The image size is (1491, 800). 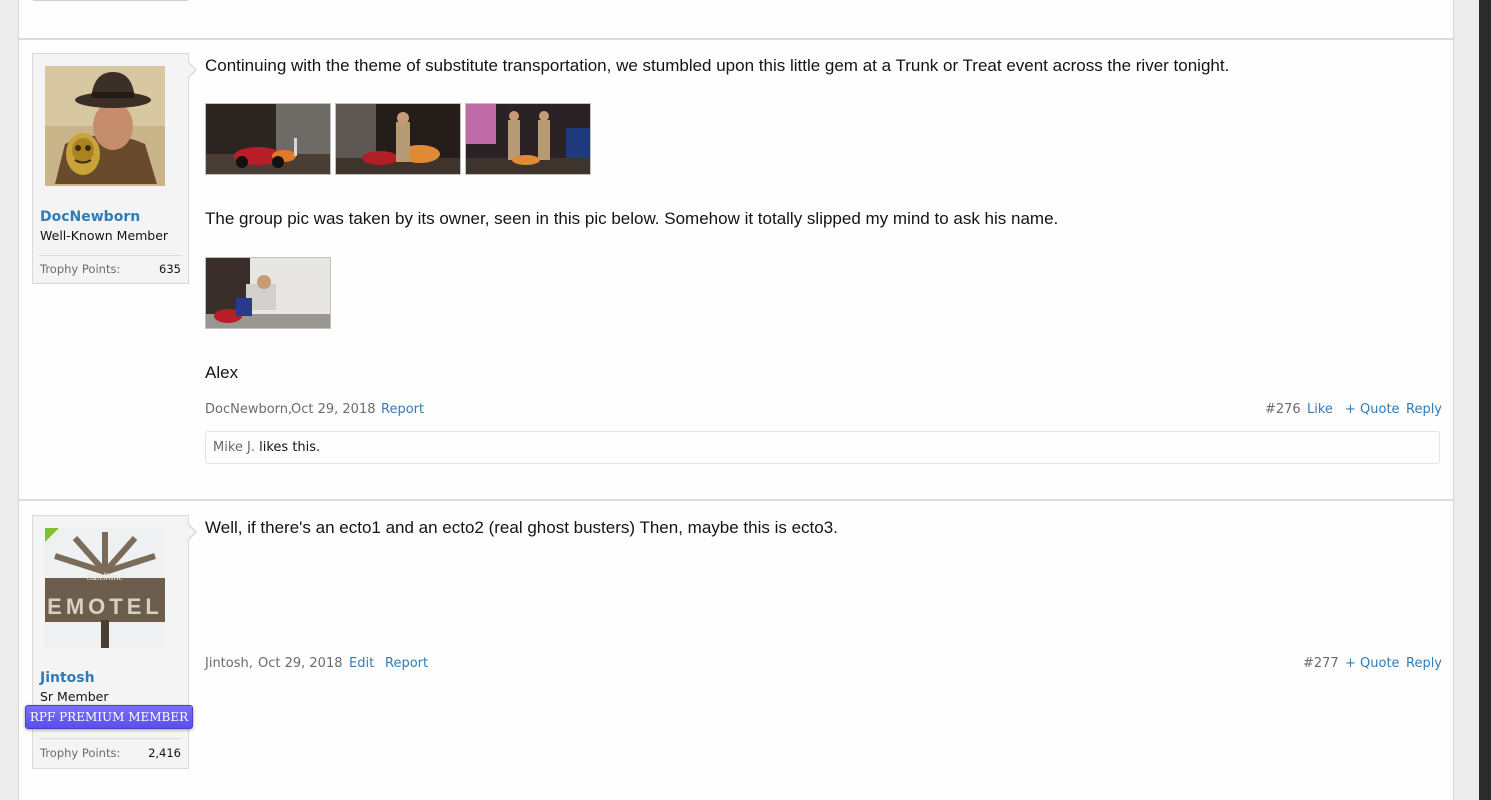 What do you see at coordinates (361, 663) in the screenshot?
I see `edit-link: Edit` at bounding box center [361, 663].